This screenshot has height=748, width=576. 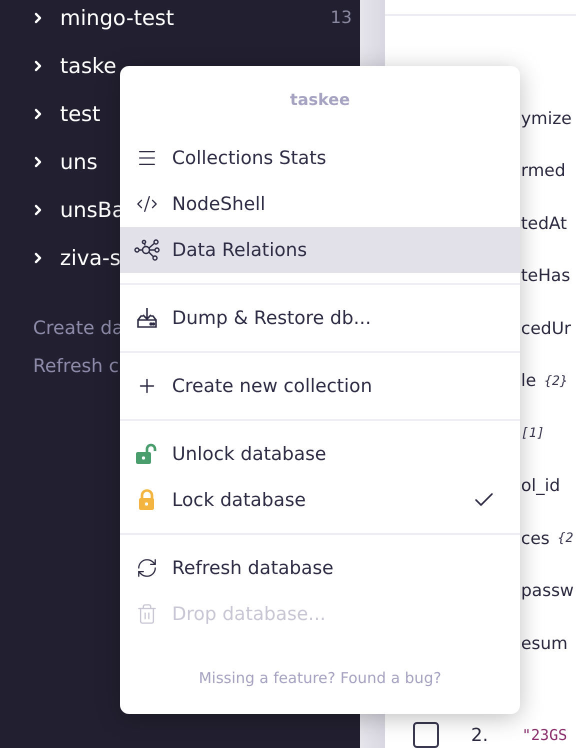 I want to click on field-key: cedUr, so click(x=546, y=328).